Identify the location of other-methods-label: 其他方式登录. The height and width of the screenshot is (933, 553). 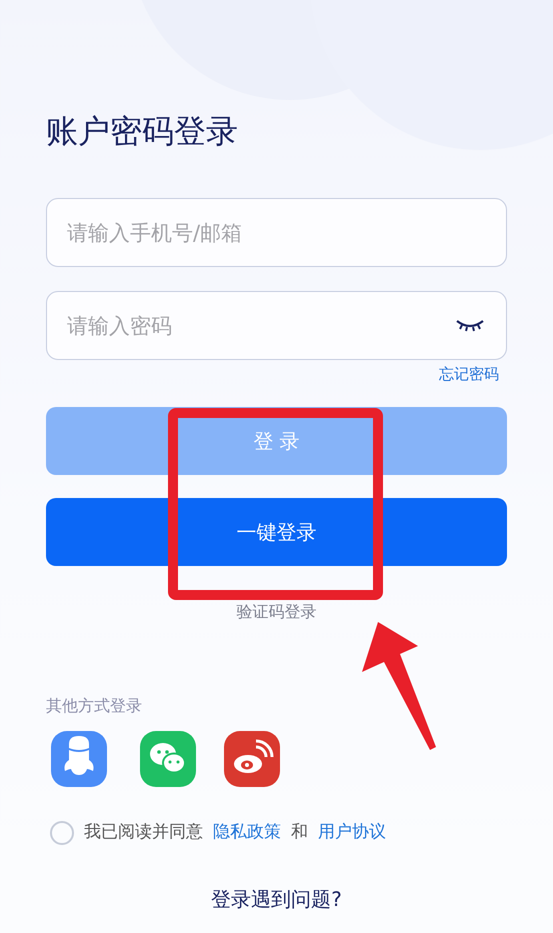
(94, 706).